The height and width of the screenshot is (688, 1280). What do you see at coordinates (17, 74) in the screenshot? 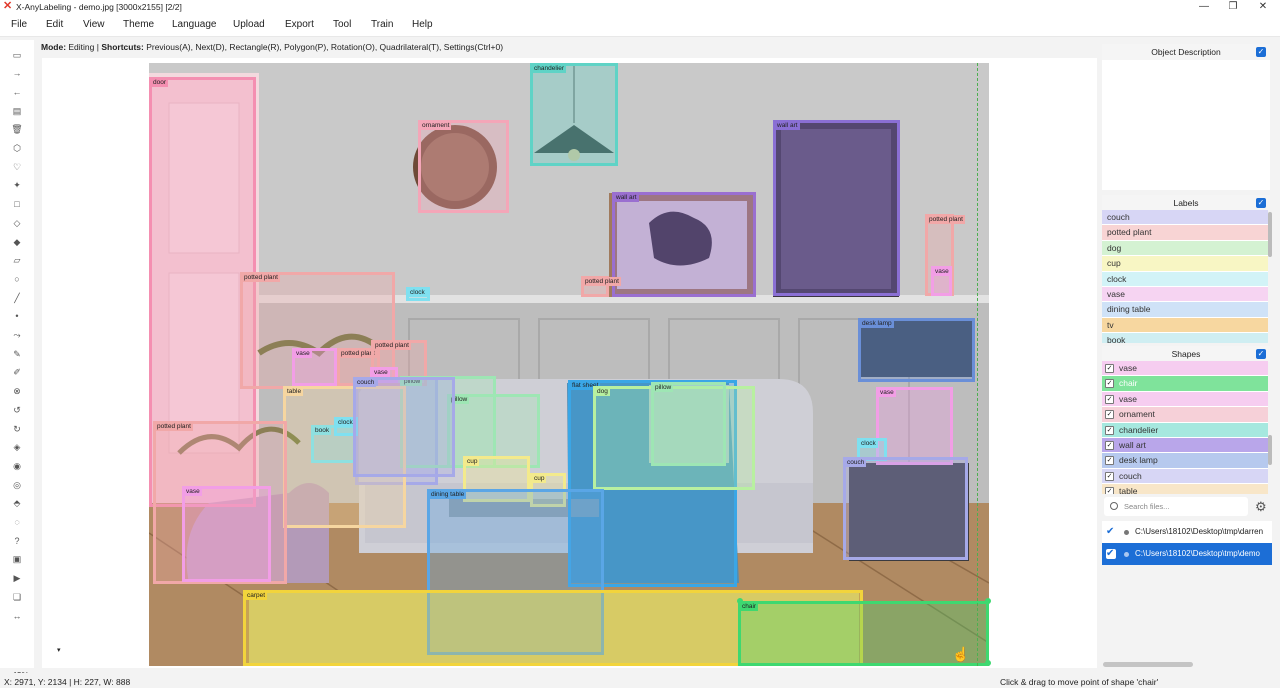
I see `next-image-icon: →` at bounding box center [17, 74].